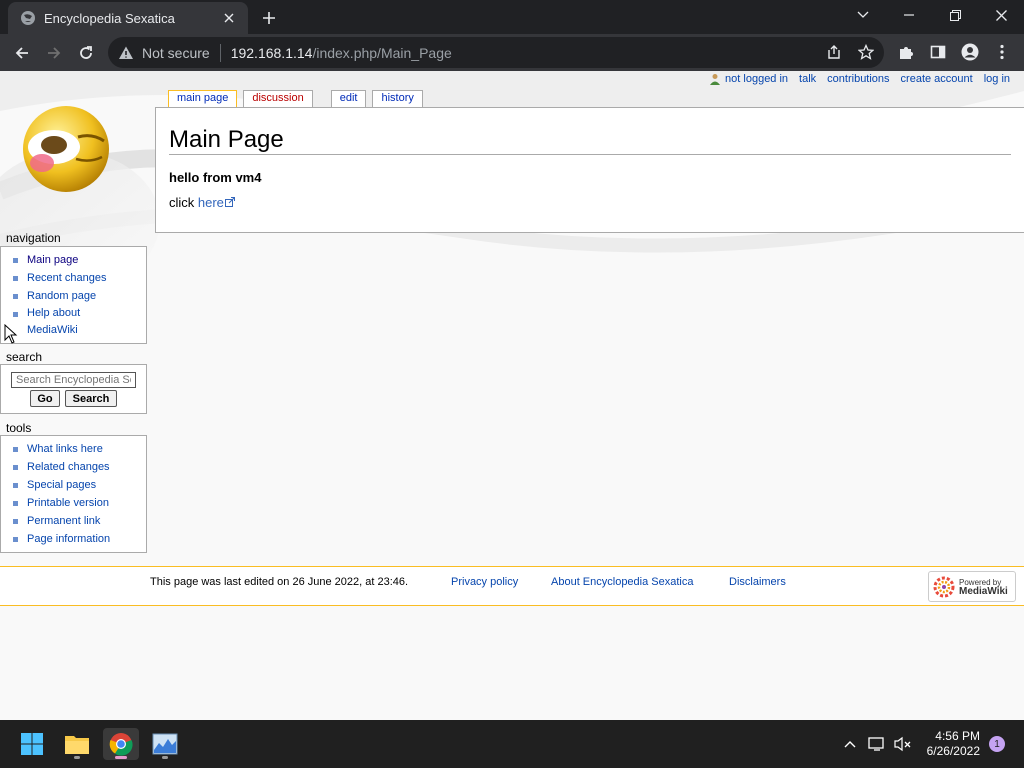 Image resolution: width=1024 pixels, height=768 pixels. I want to click on search-button: Search, so click(91, 398).